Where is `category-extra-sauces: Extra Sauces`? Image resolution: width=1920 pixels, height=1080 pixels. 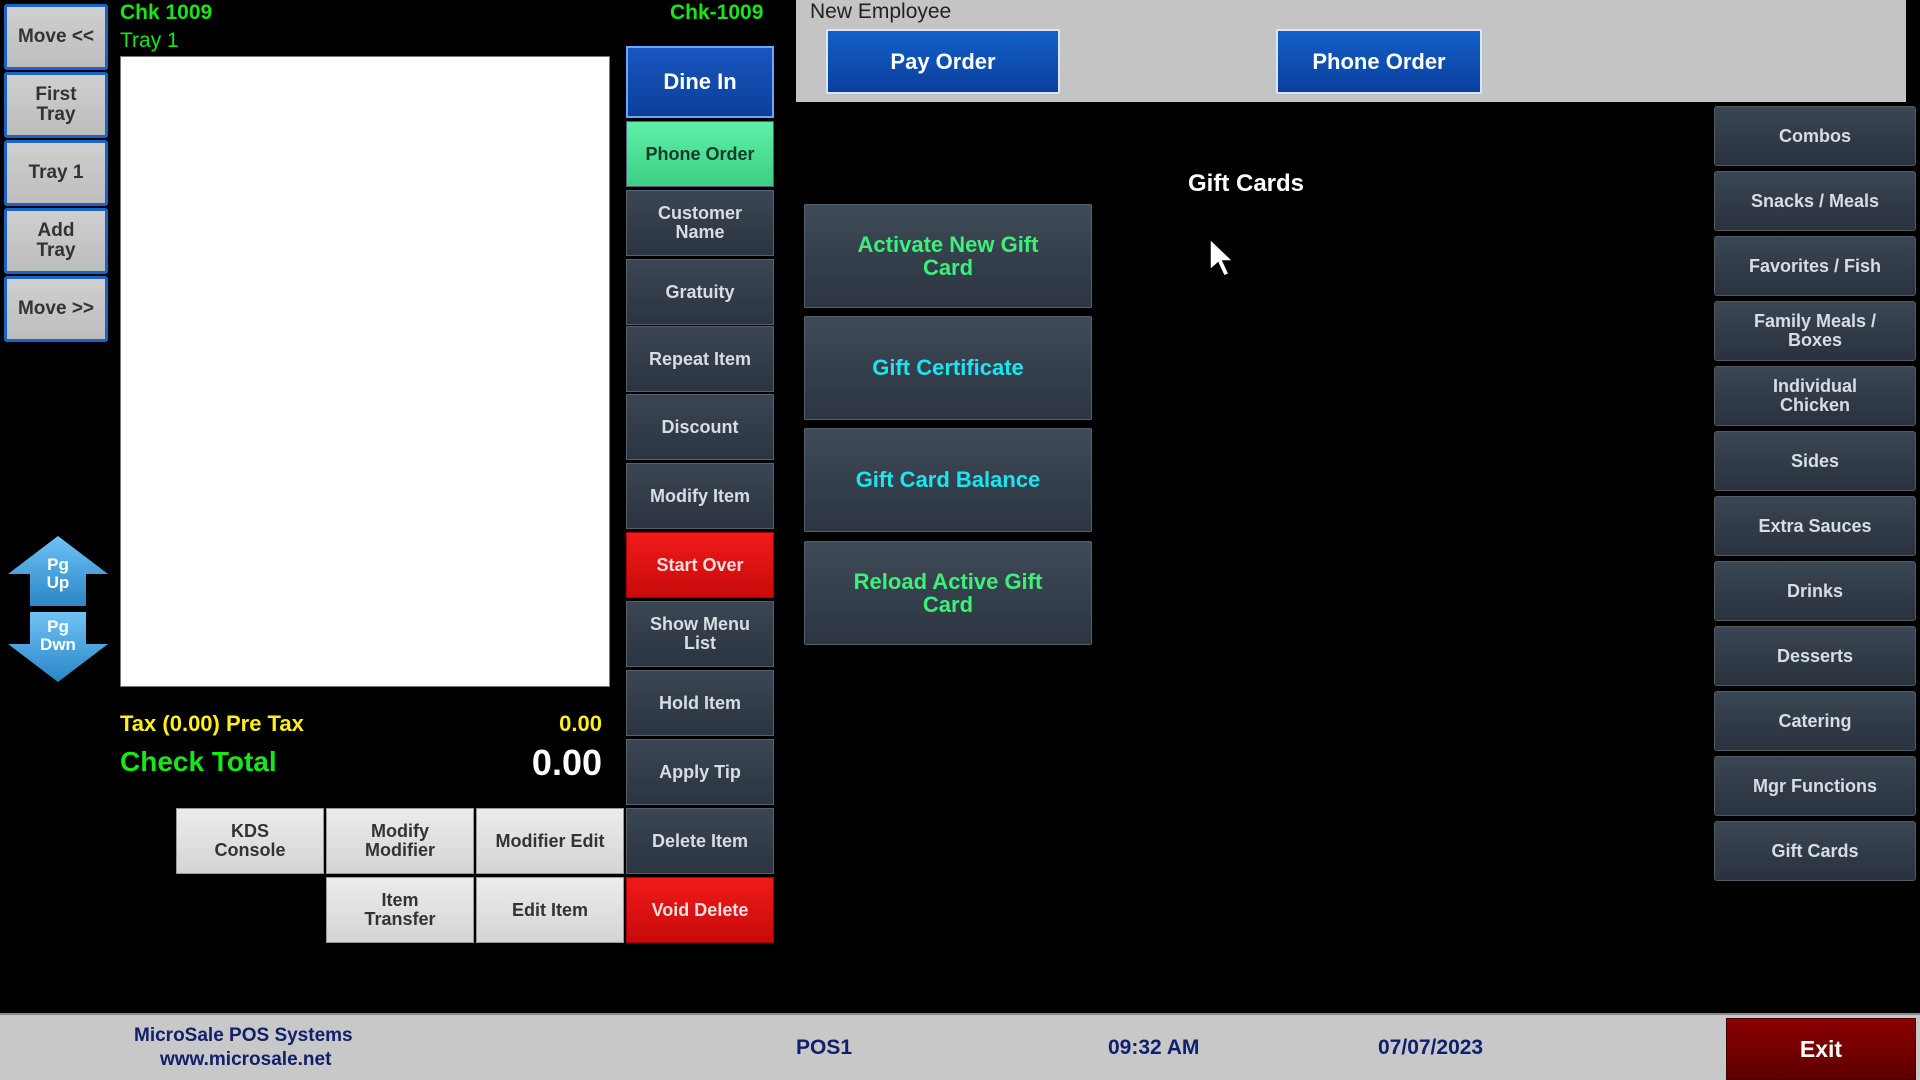 category-extra-sauces: Extra Sauces is located at coordinates (1815, 526).